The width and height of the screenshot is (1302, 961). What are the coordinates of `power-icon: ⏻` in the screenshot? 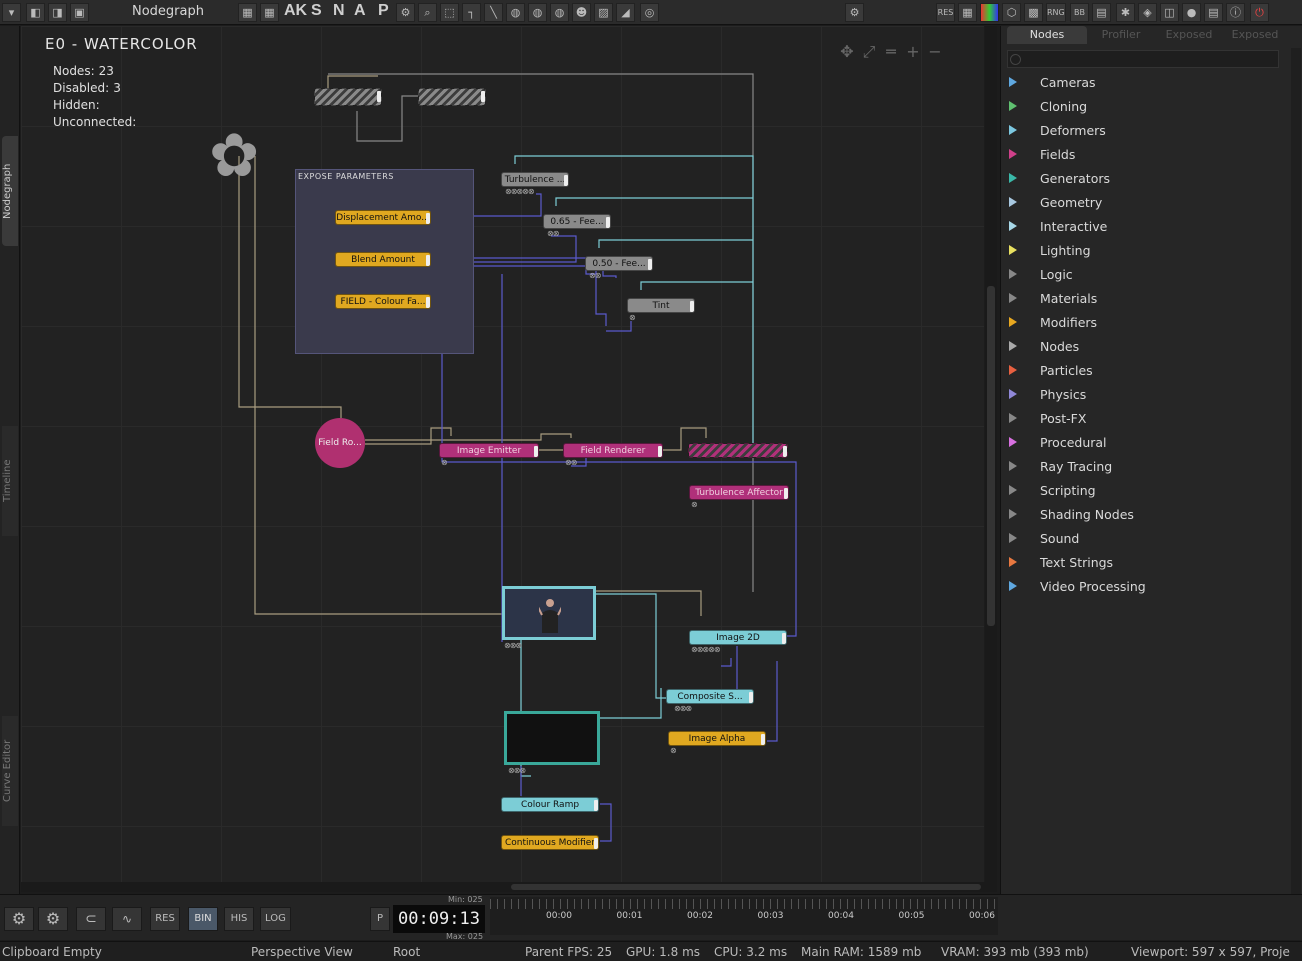 It's located at (1259, 12).